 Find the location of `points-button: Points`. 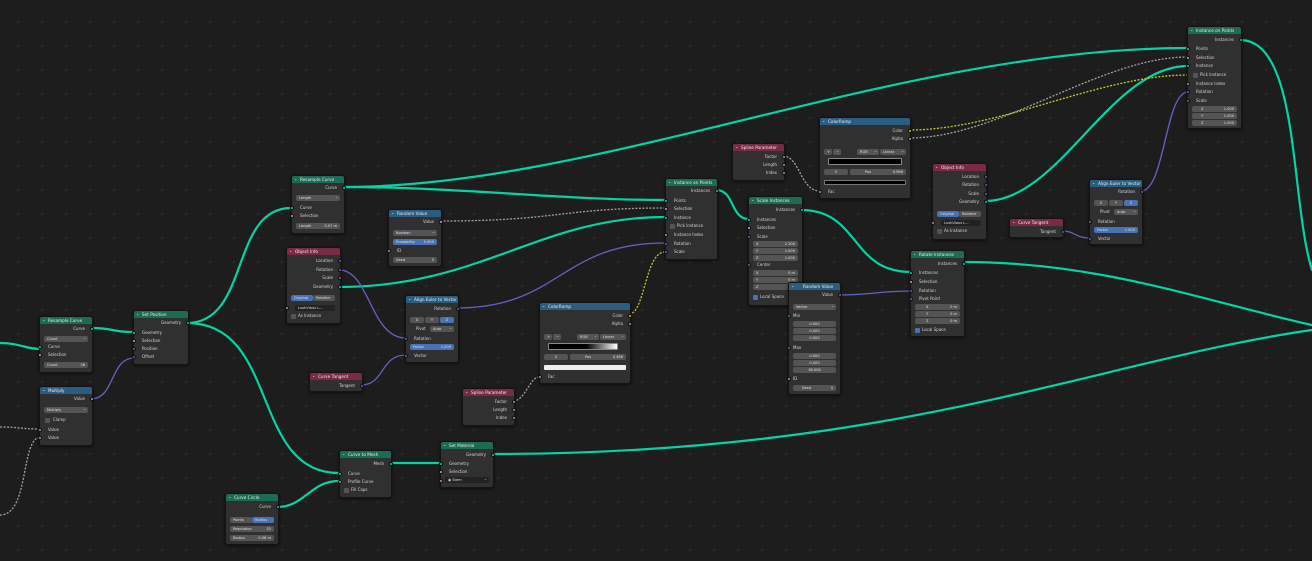

points-button: Points is located at coordinates (241, 520).